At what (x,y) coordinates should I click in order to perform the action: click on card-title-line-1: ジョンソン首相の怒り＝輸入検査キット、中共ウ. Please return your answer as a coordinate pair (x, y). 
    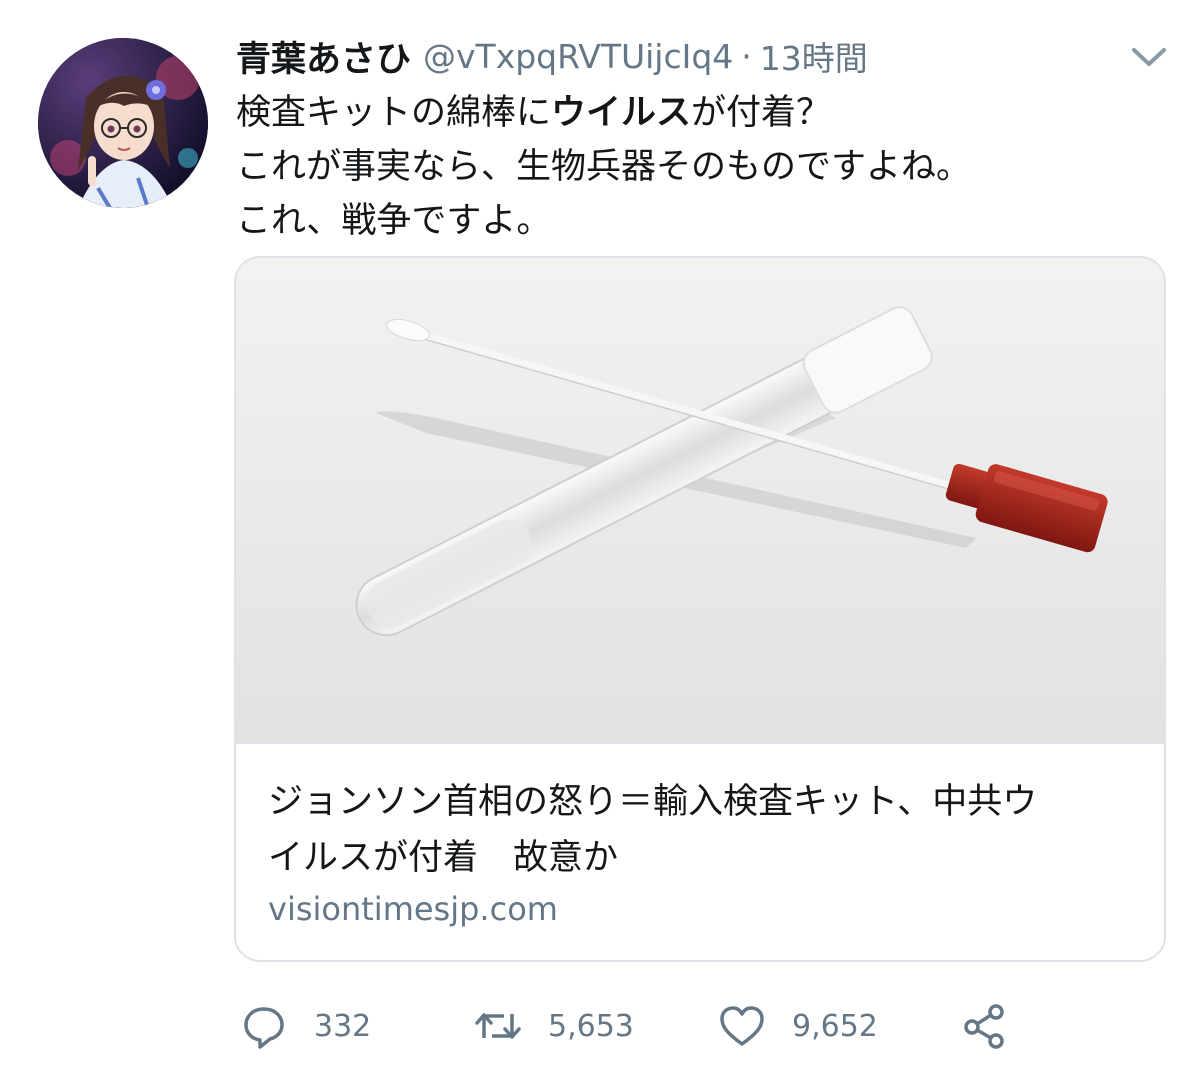
    Looking at the image, I should click on (653, 802).